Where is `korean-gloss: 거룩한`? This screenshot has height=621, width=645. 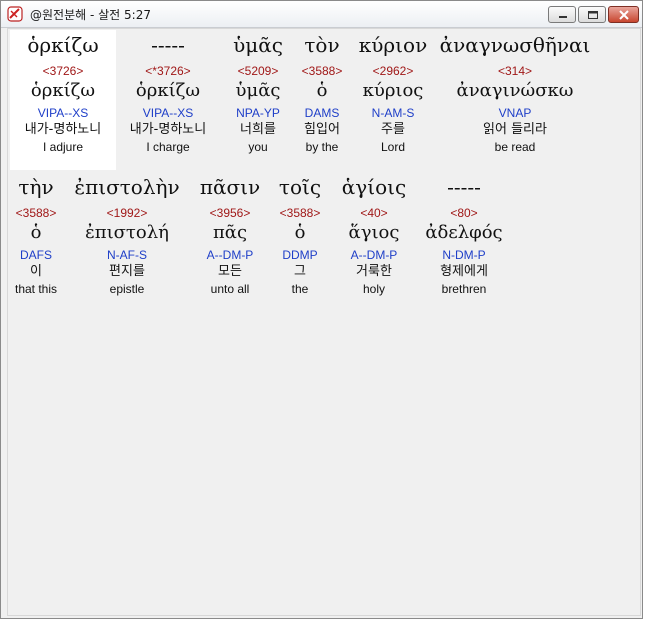
korean-gloss: 거룩한 is located at coordinates (374, 271).